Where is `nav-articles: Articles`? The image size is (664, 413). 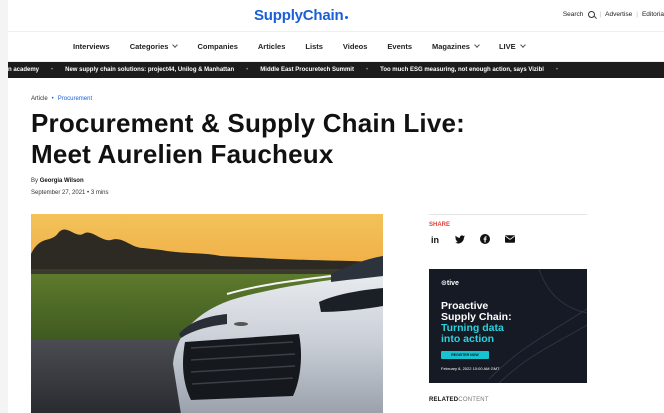 nav-articles: Articles is located at coordinates (272, 46).